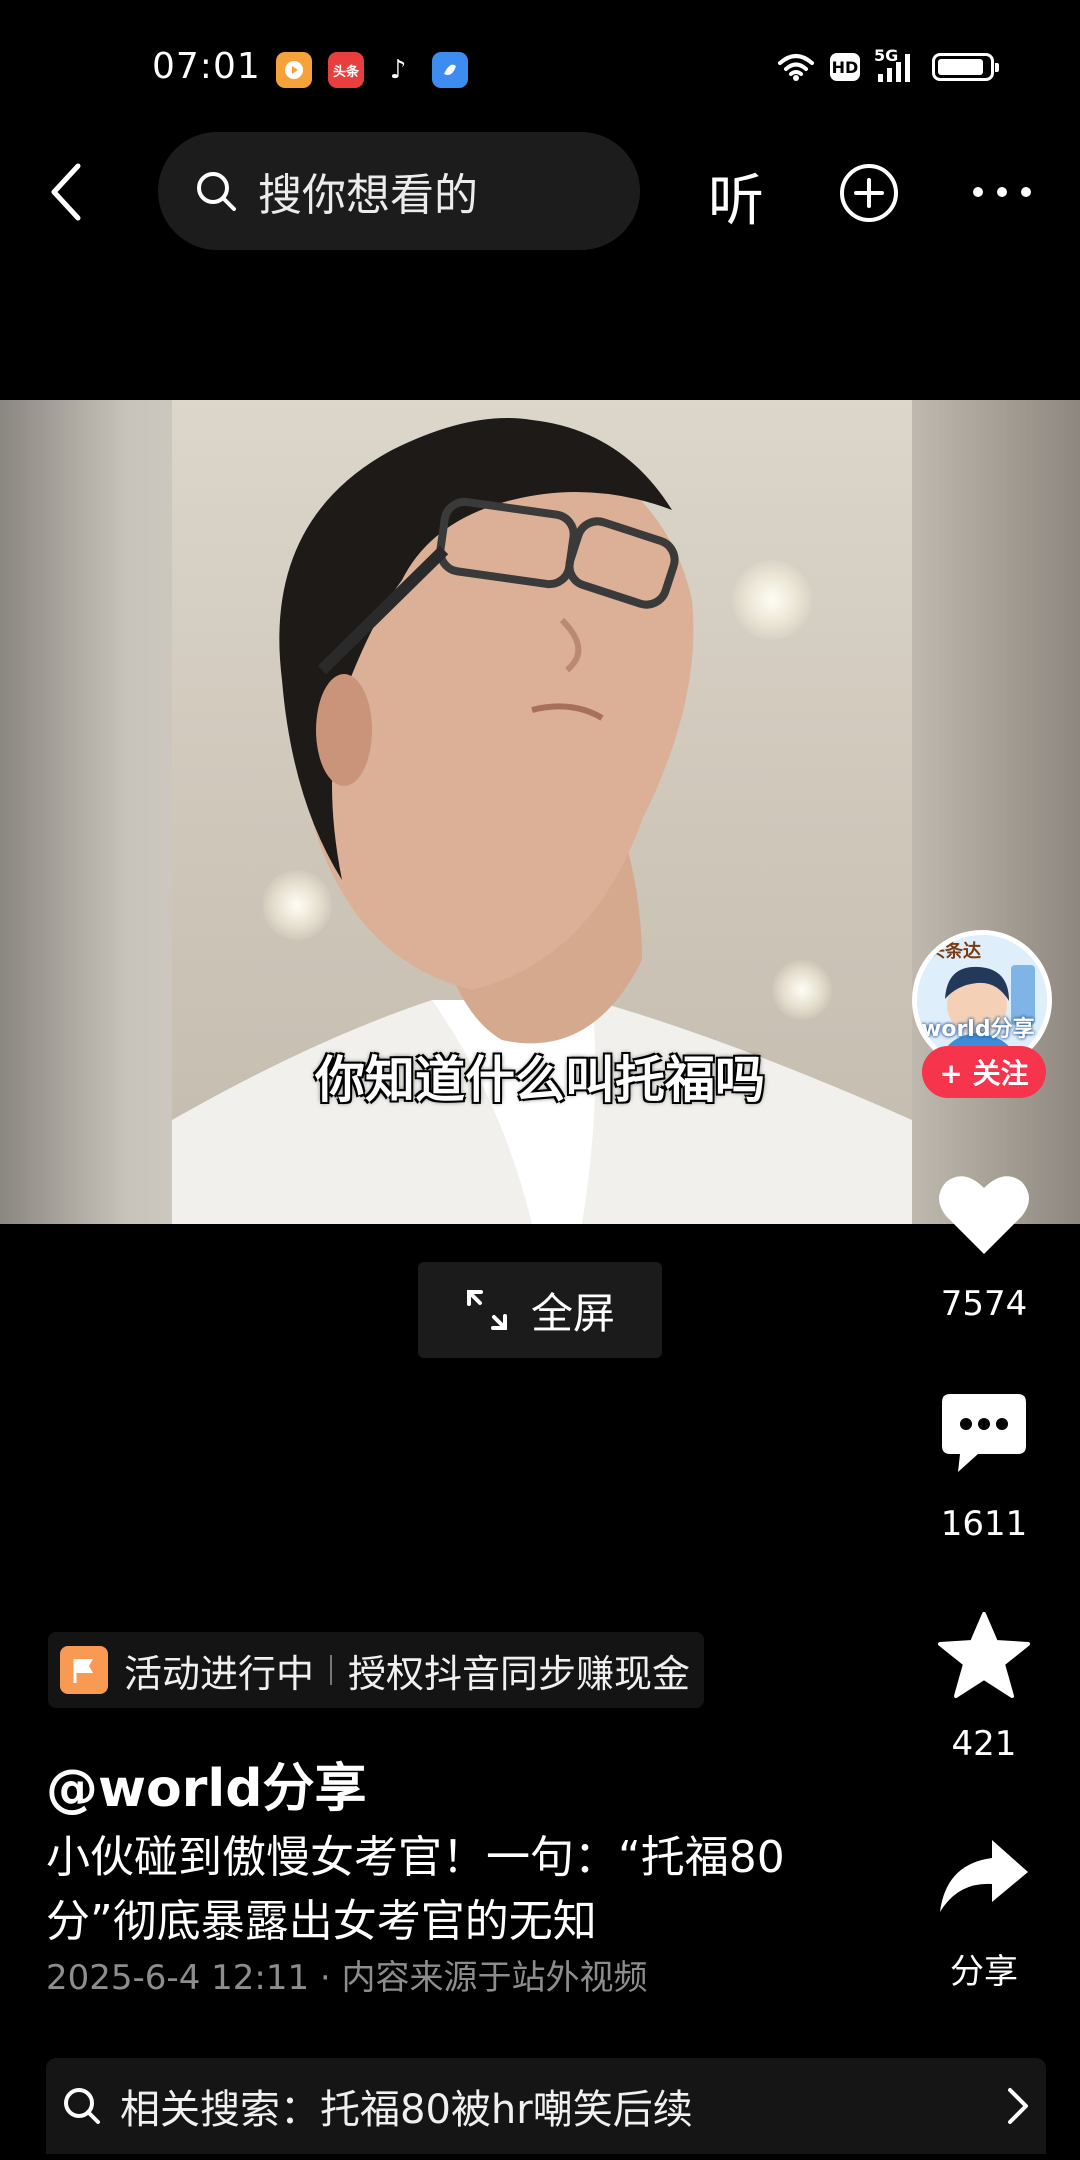 The image size is (1080, 2160). I want to click on like-icon, so click(984, 1214).